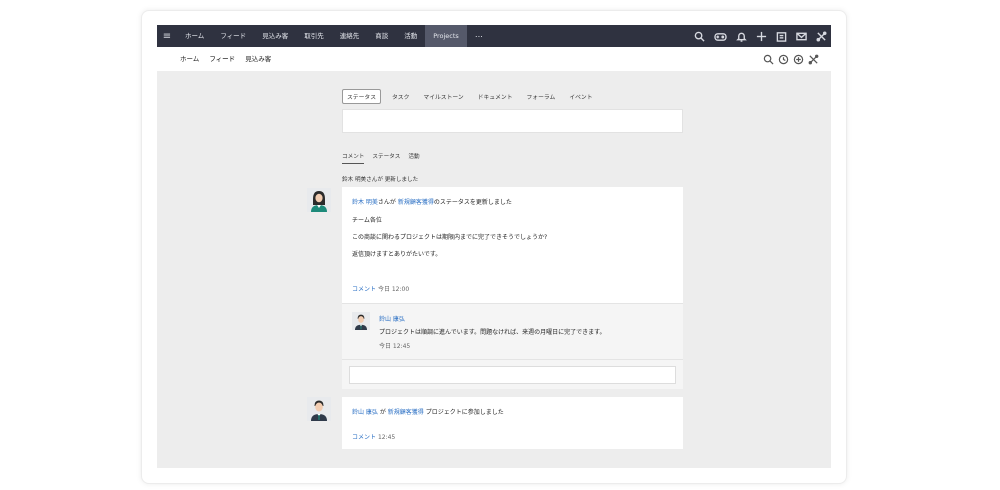 Image resolution: width=1000 pixels, height=490 pixels. Describe the element at coordinates (464, 412) in the screenshot. I see `post-action: プロジェクトに参加しました` at that location.